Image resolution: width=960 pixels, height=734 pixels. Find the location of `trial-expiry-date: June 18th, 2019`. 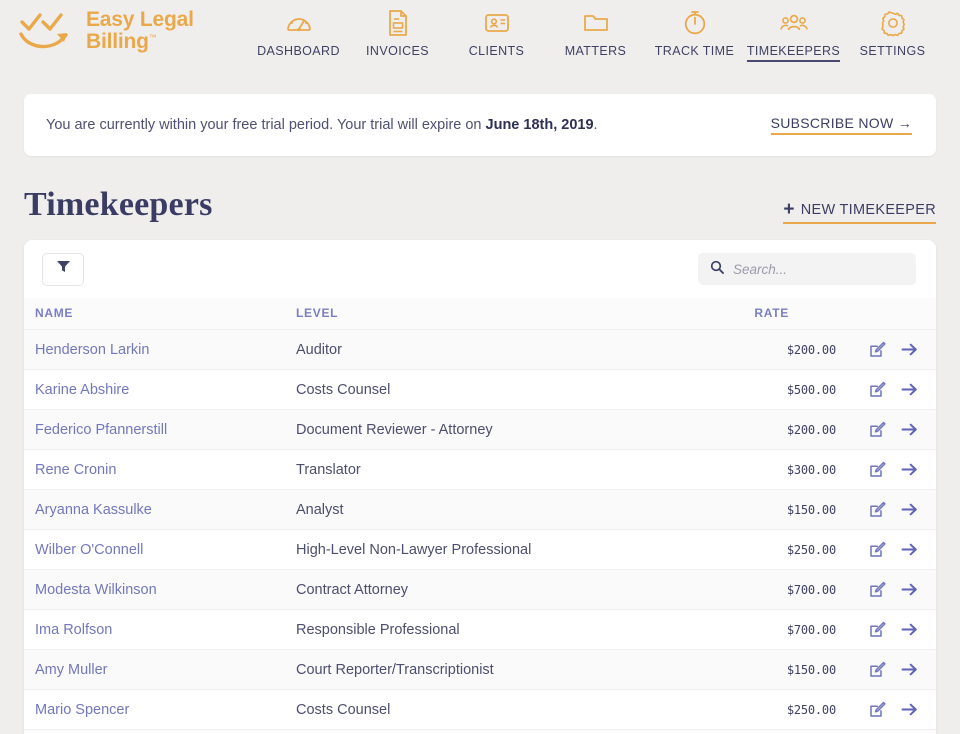

trial-expiry-date: June 18th, 2019 is located at coordinates (539, 125).